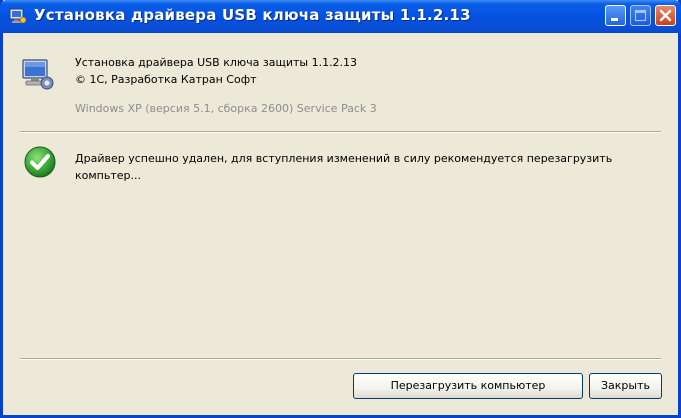 Image resolution: width=681 pixels, height=418 pixels. Describe the element at coordinates (625, 386) in the screenshot. I see `close-button: Закрыть` at that location.